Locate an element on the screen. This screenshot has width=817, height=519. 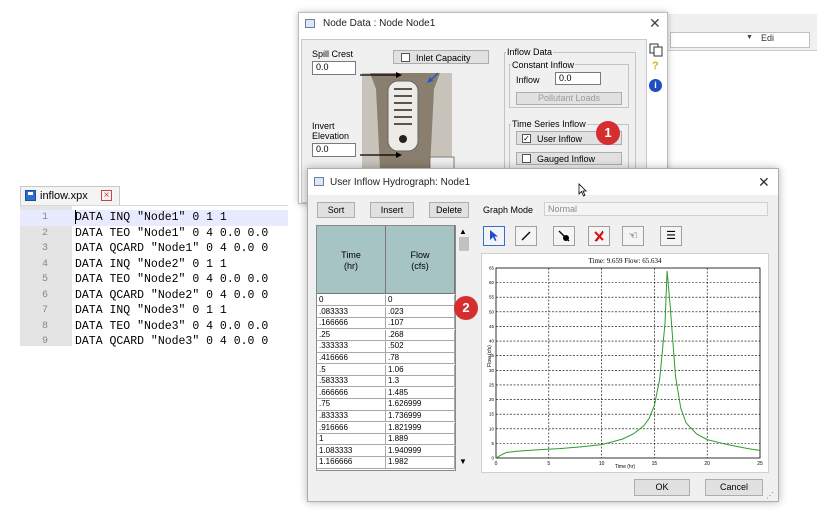
table-row: .333333.502 is located at coordinates (386, 347).